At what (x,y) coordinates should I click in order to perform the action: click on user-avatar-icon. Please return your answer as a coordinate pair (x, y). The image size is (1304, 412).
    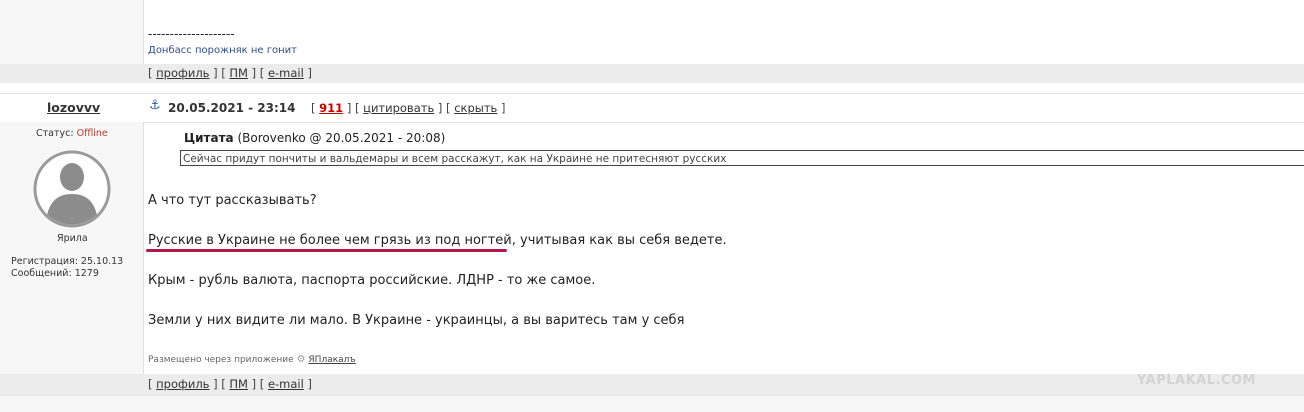
    Looking at the image, I should click on (72, 189).